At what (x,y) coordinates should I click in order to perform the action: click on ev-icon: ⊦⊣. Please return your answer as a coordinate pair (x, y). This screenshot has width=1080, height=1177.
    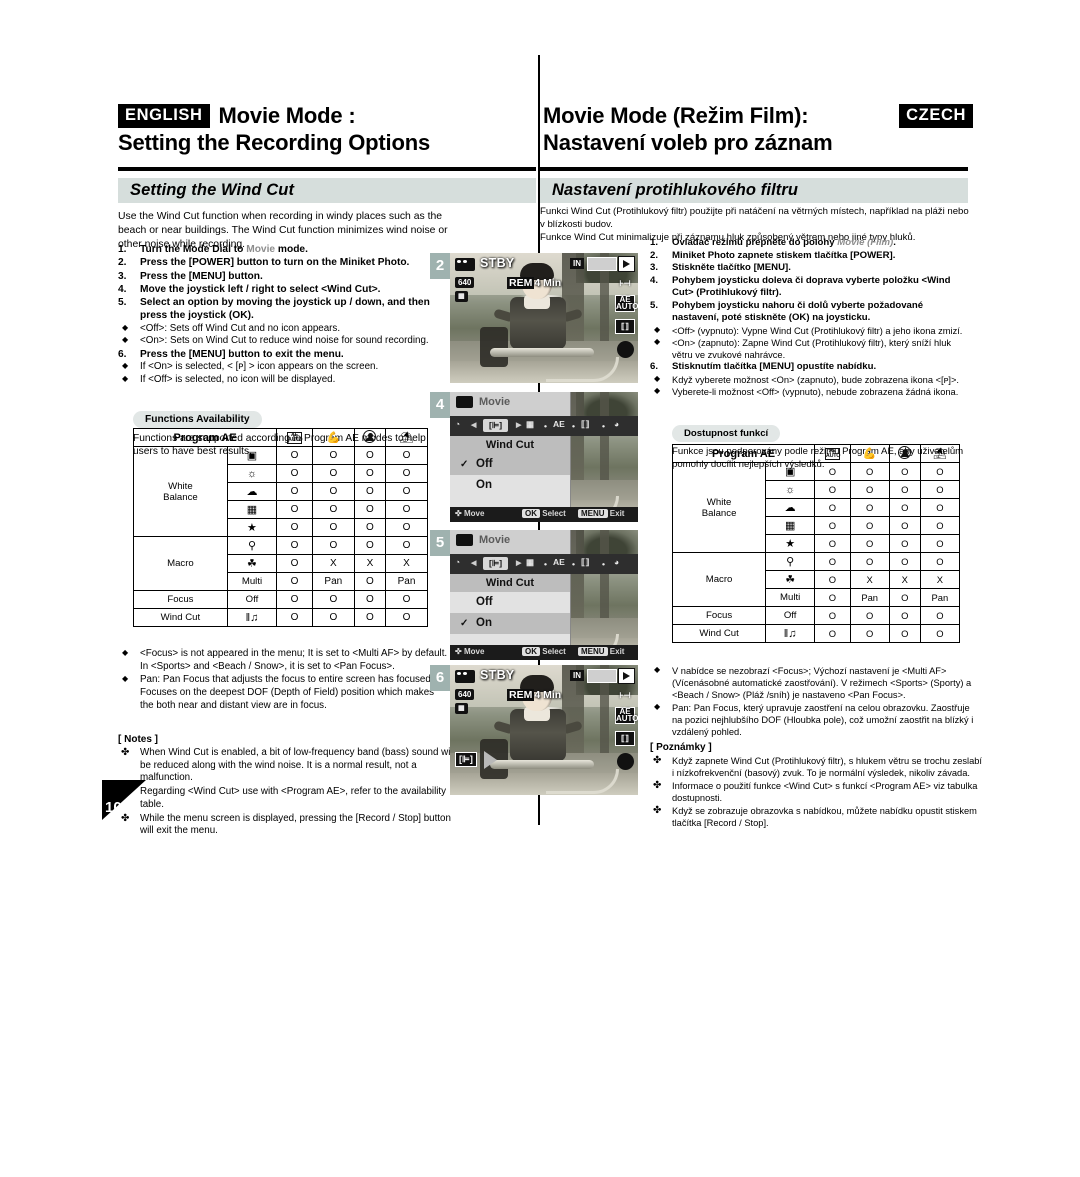
    Looking at the image, I should click on (625, 283).